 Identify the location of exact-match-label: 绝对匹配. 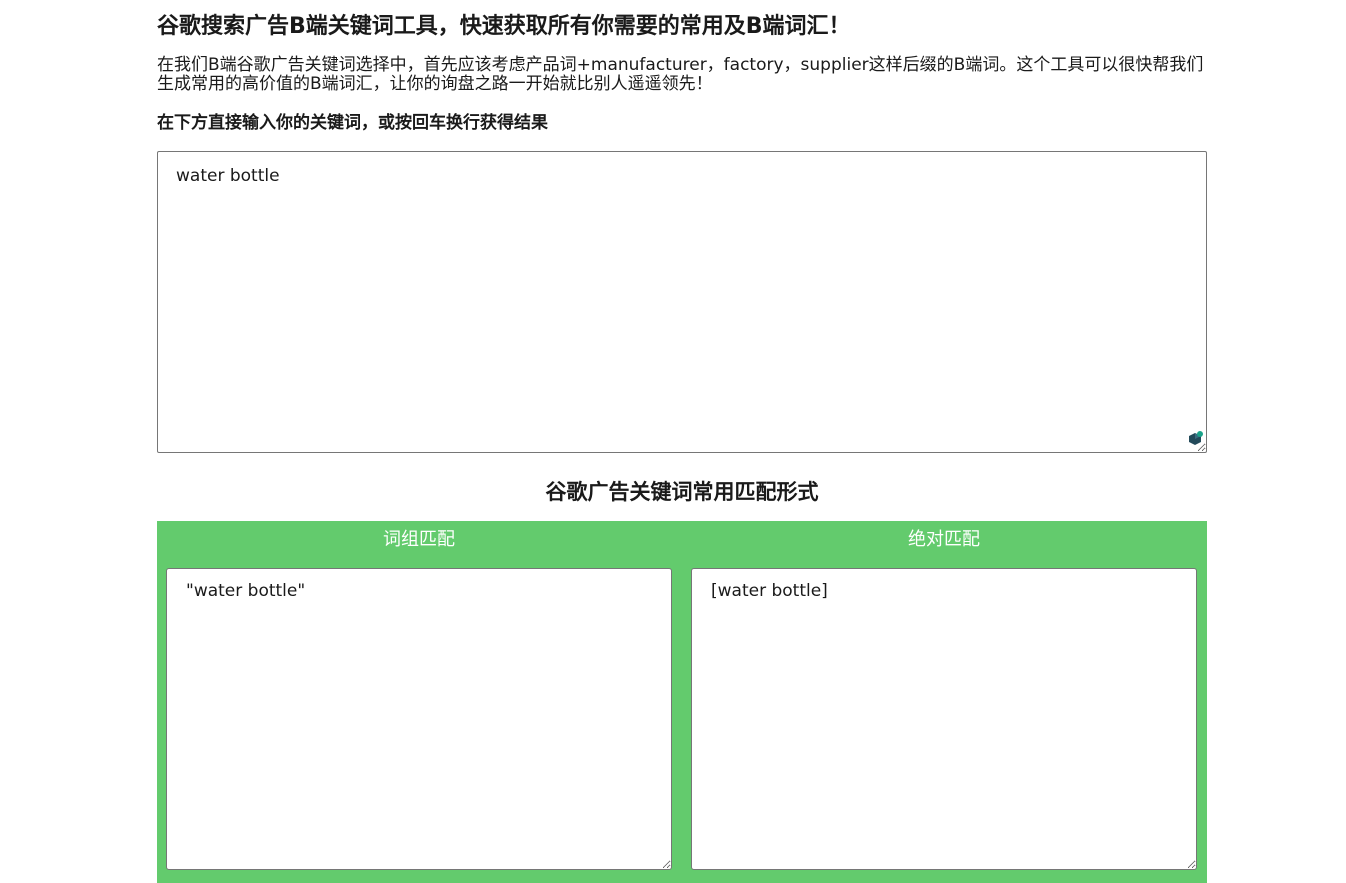
(944, 539).